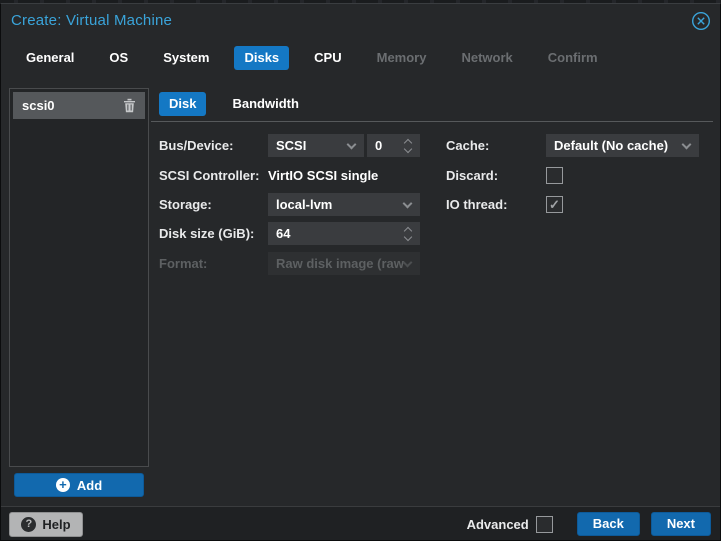 This screenshot has height=541, width=721. What do you see at coordinates (611, 145) in the screenshot?
I see `cache-select-value: Default (No cache)` at bounding box center [611, 145].